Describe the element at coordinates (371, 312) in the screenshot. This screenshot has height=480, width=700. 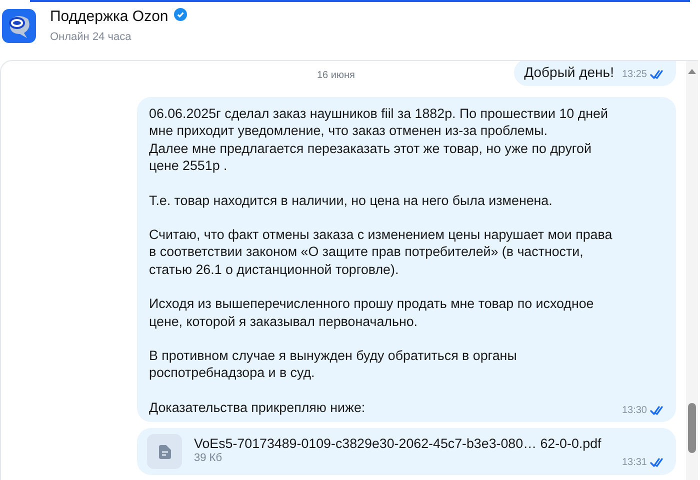
I see `message-paragraph: Исходя из вышеперечисленного прошу продать мне товар по исходное цене, которой я заказывал первоначально.` at that location.